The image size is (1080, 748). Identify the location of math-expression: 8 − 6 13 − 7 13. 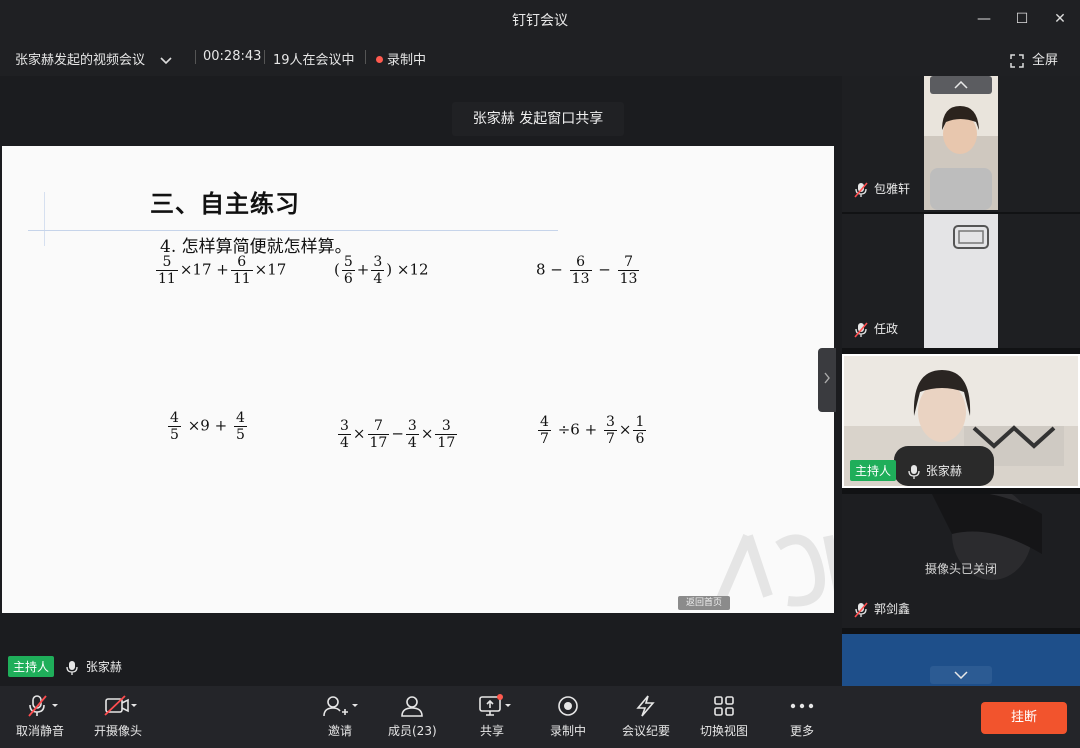
(588, 270).